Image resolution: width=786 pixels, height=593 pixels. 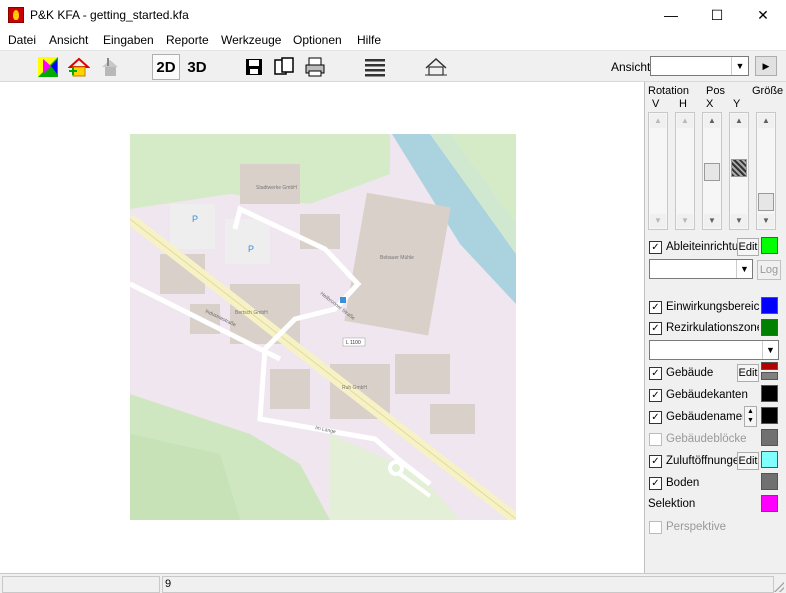 I want to click on menu-eingaben: Eingaben, so click(x=128, y=40).